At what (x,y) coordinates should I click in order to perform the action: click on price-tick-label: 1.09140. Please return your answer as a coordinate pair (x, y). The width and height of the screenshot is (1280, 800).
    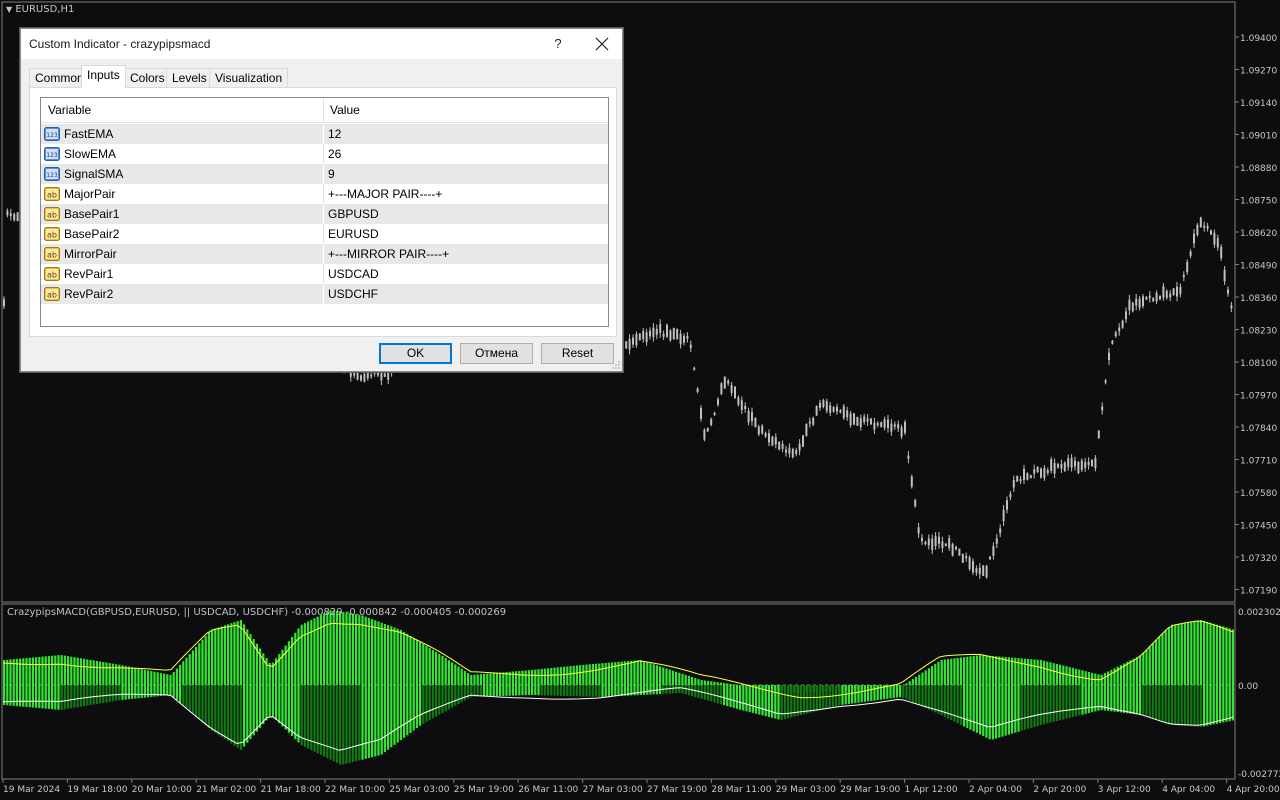
    Looking at the image, I should click on (1258, 104).